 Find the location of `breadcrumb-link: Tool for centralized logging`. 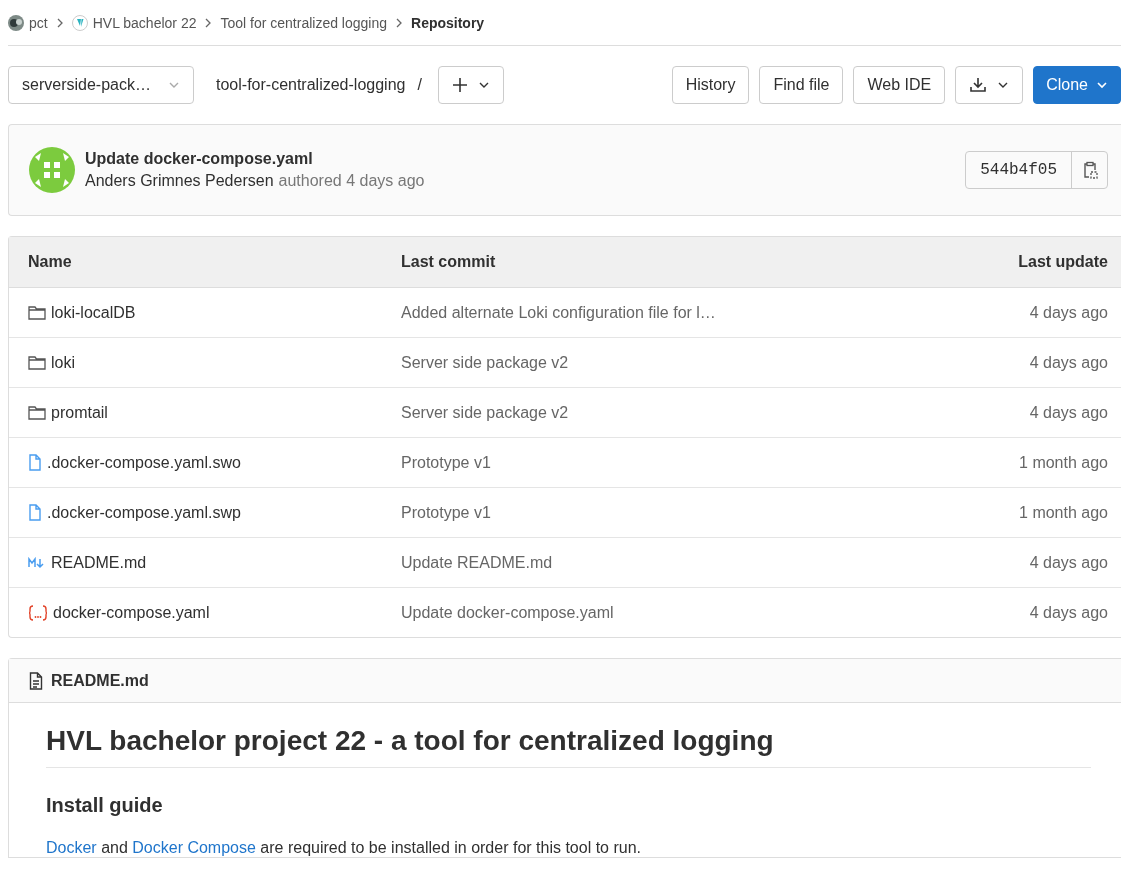

breadcrumb-link: Tool for centralized logging is located at coordinates (303, 22).